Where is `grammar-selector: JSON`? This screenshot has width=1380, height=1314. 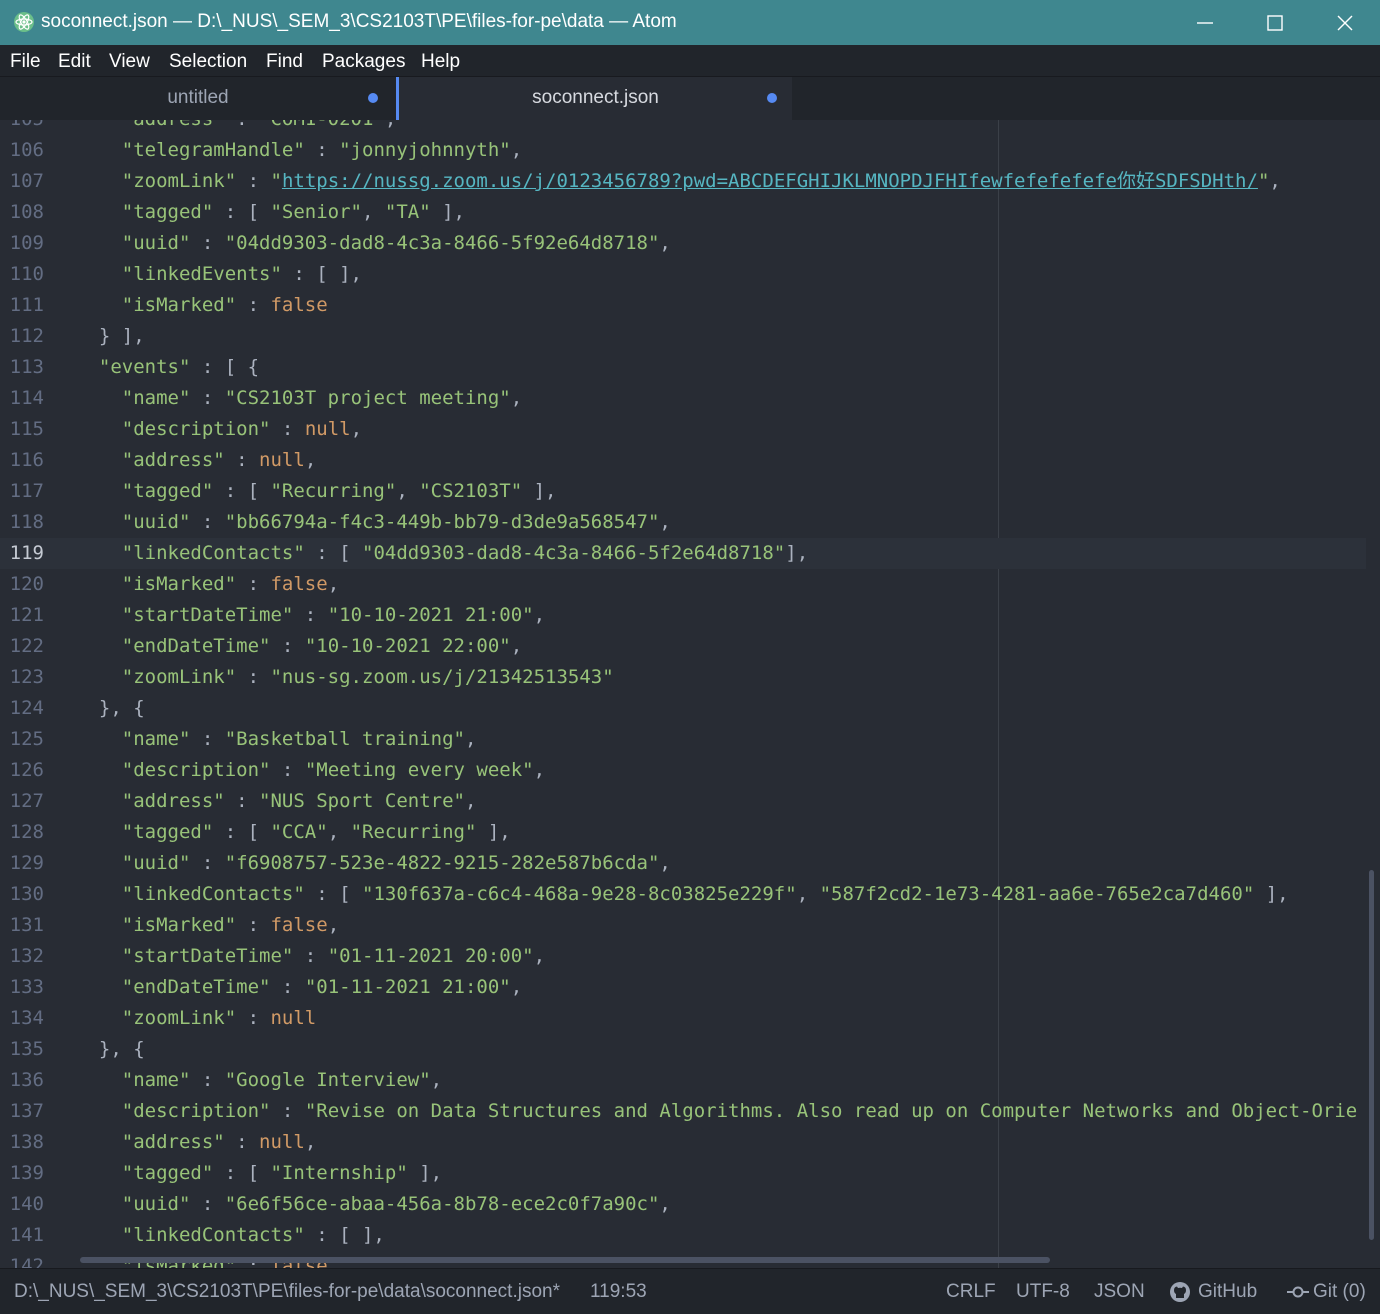
grammar-selector: JSON is located at coordinates (1119, 1292).